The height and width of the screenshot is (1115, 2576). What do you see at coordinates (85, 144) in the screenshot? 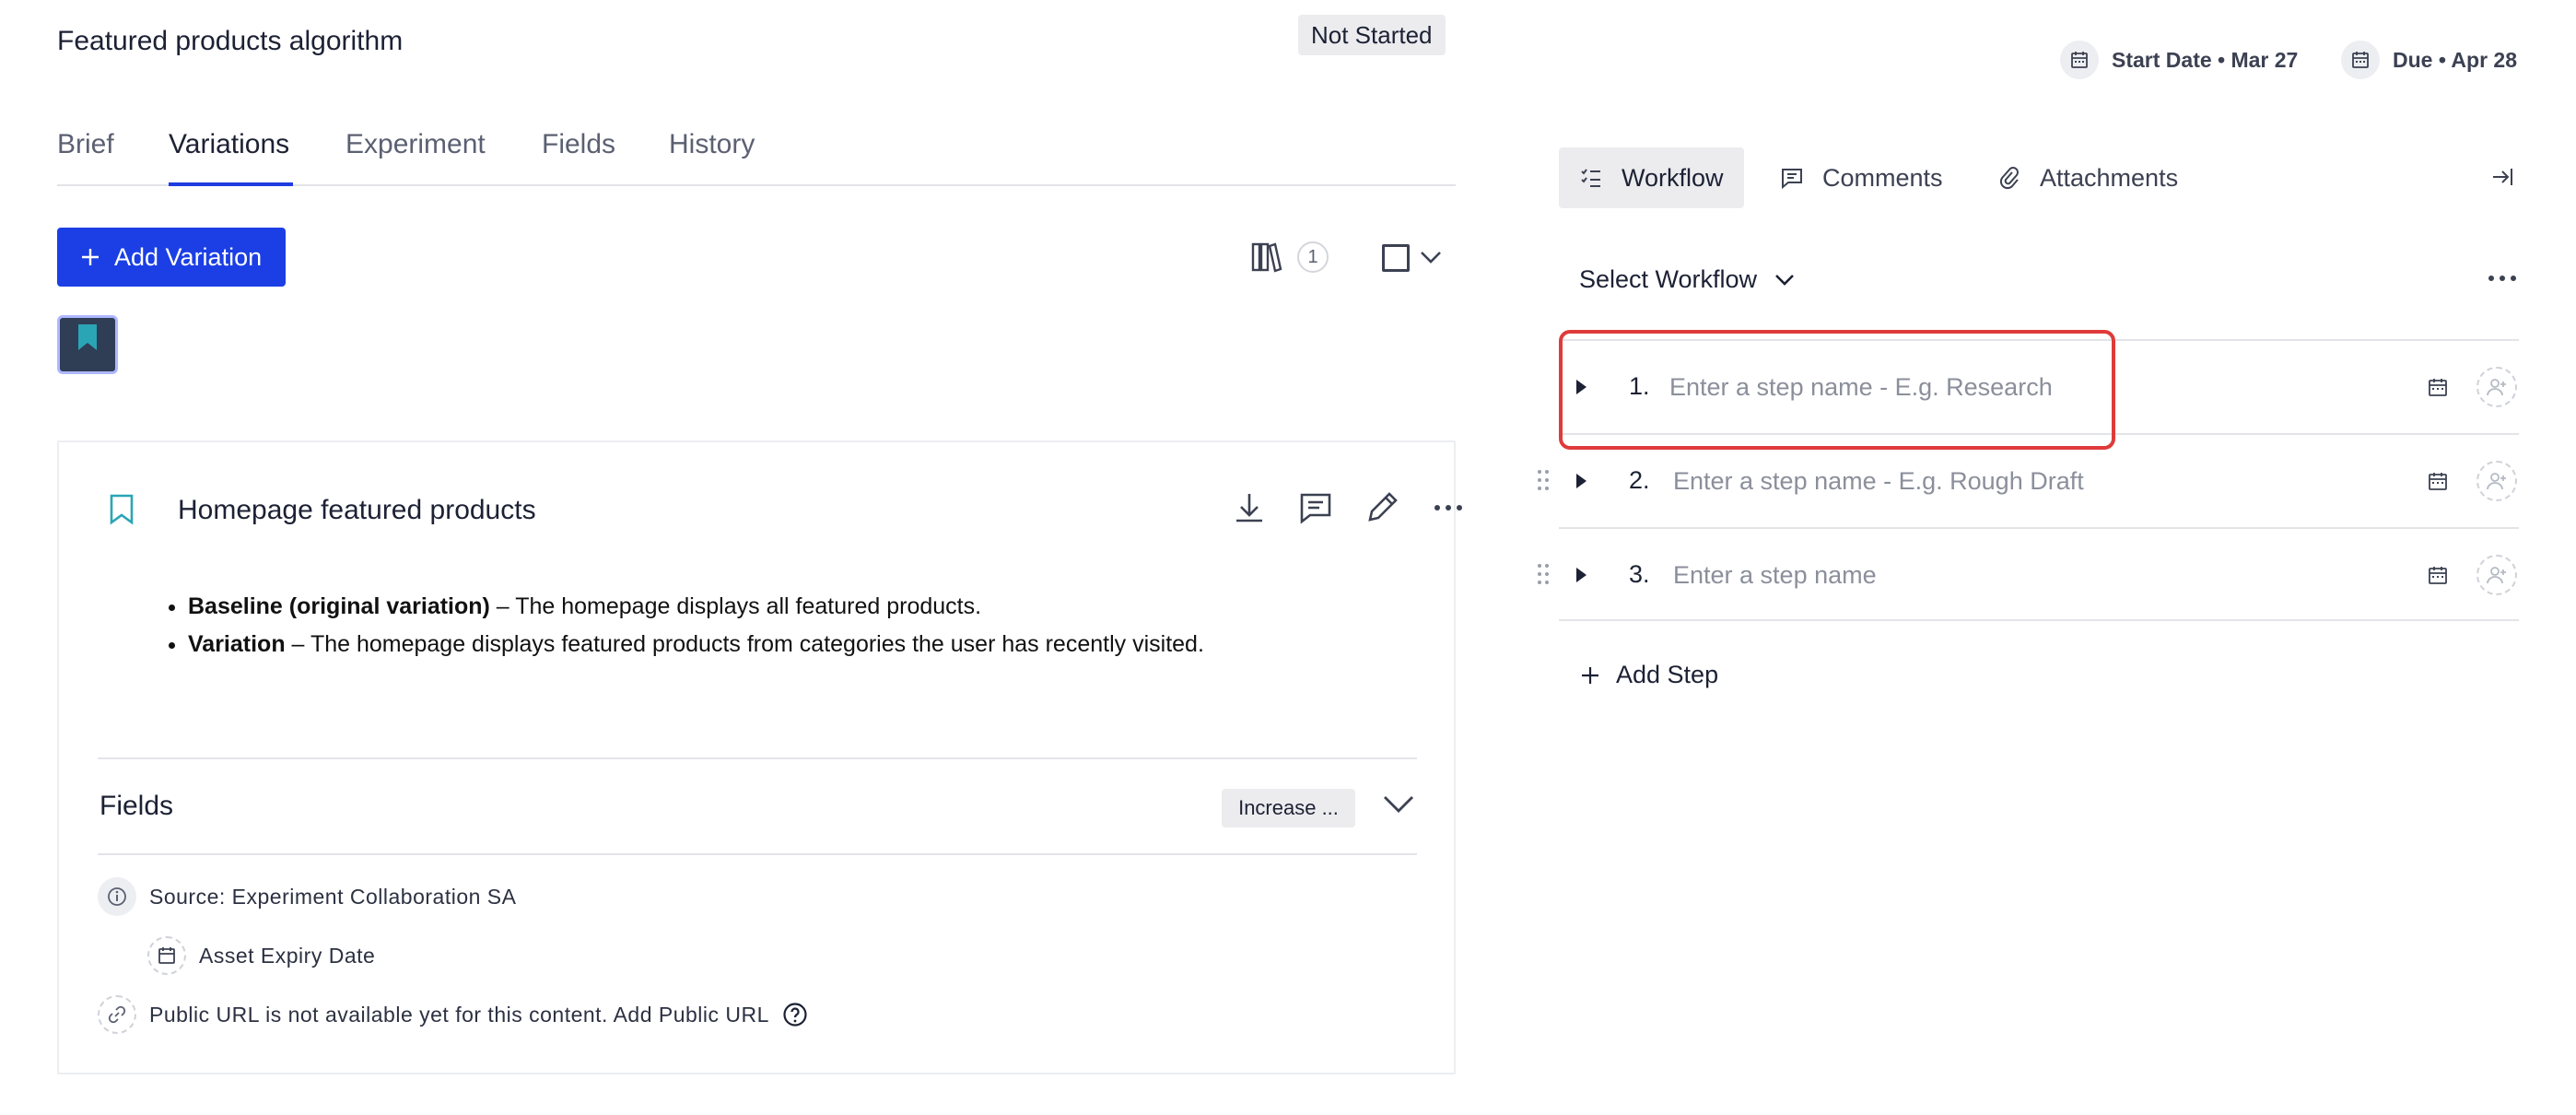
I see `tab-brief: Brief` at bounding box center [85, 144].